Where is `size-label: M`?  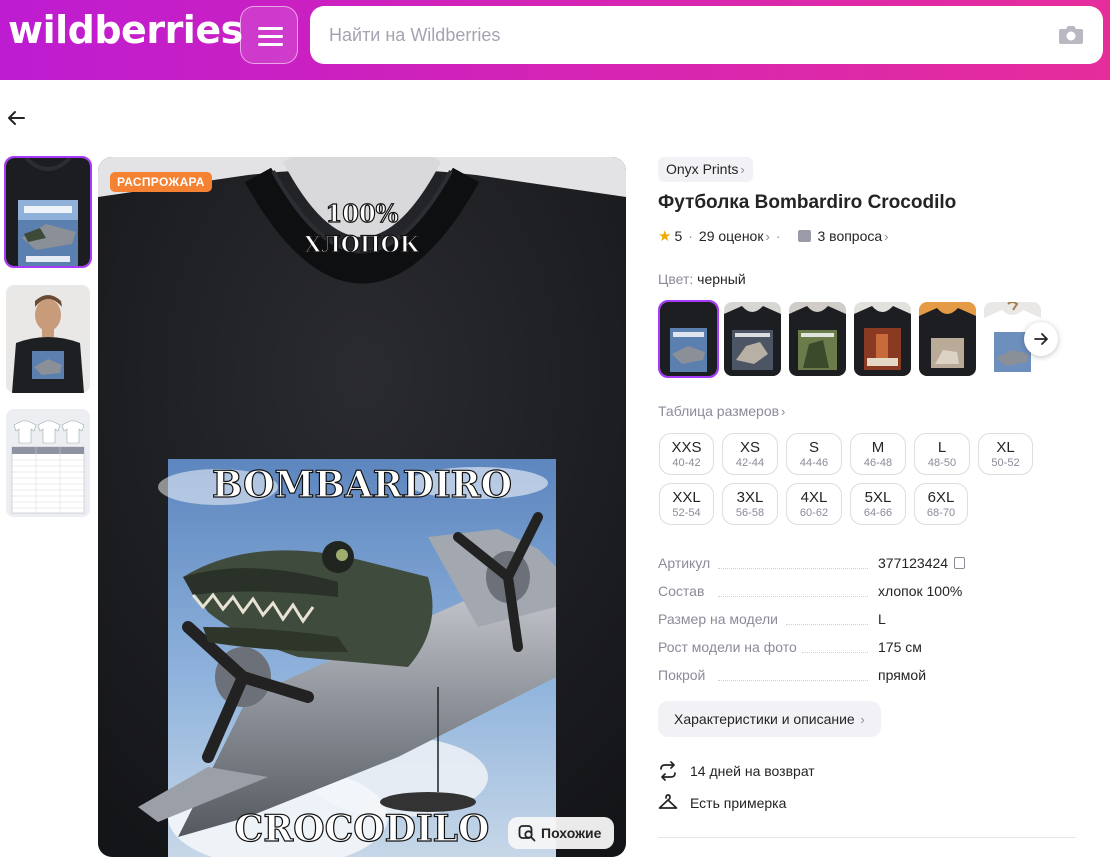 size-label: M is located at coordinates (878, 447).